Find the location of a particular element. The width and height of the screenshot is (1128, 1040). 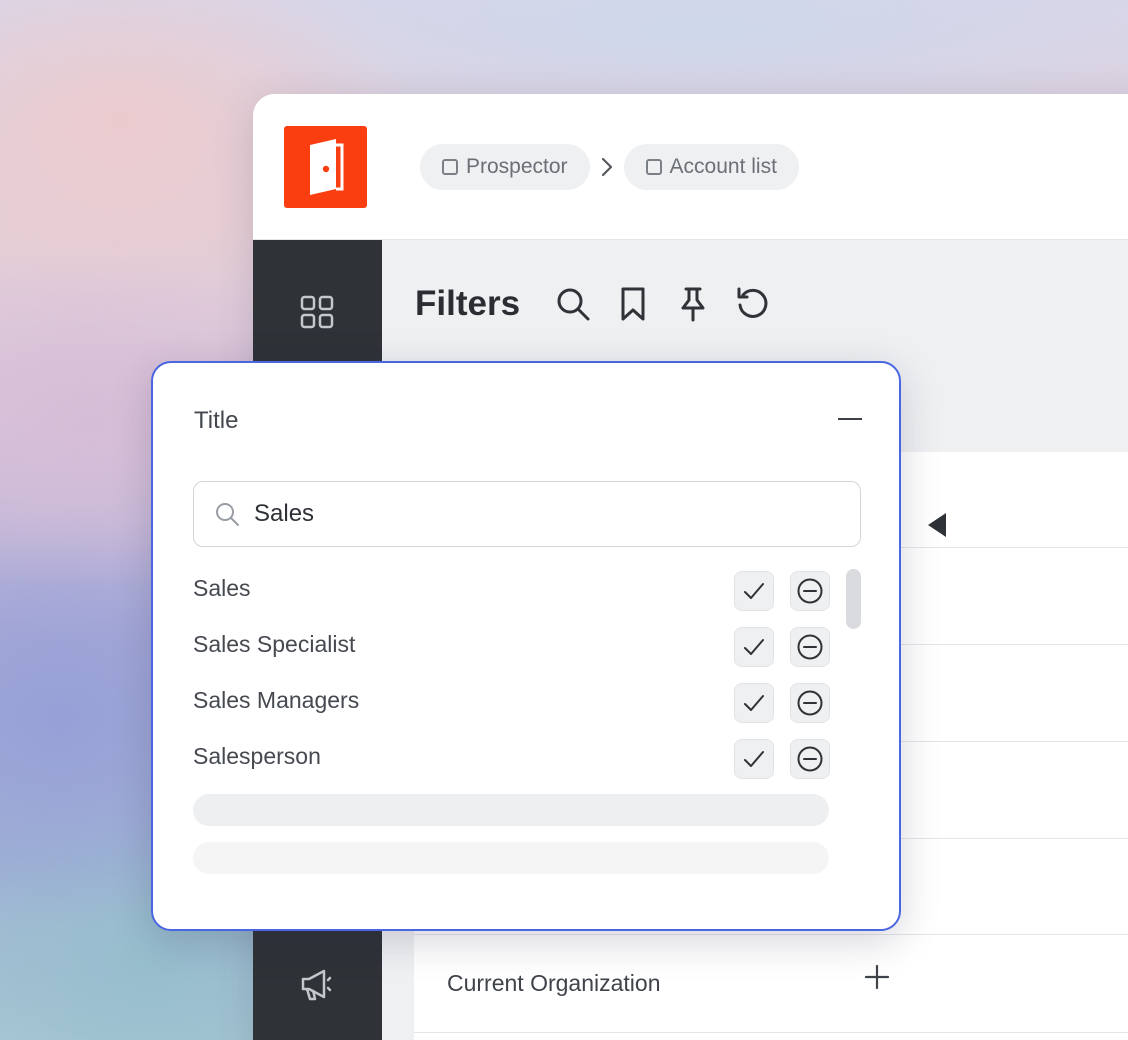

top-bar: Prospector Account list is located at coordinates (690, 167).